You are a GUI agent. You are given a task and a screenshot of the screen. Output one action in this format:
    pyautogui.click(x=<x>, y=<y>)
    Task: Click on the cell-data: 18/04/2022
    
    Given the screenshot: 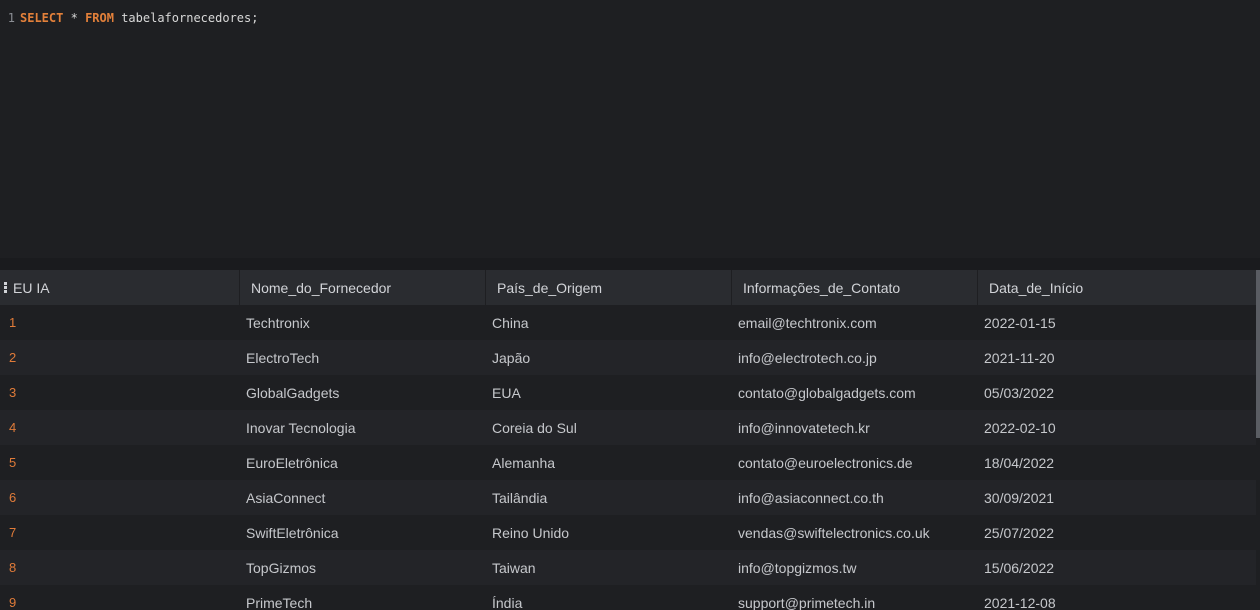 What is the action you would take?
    pyautogui.click(x=1116, y=462)
    